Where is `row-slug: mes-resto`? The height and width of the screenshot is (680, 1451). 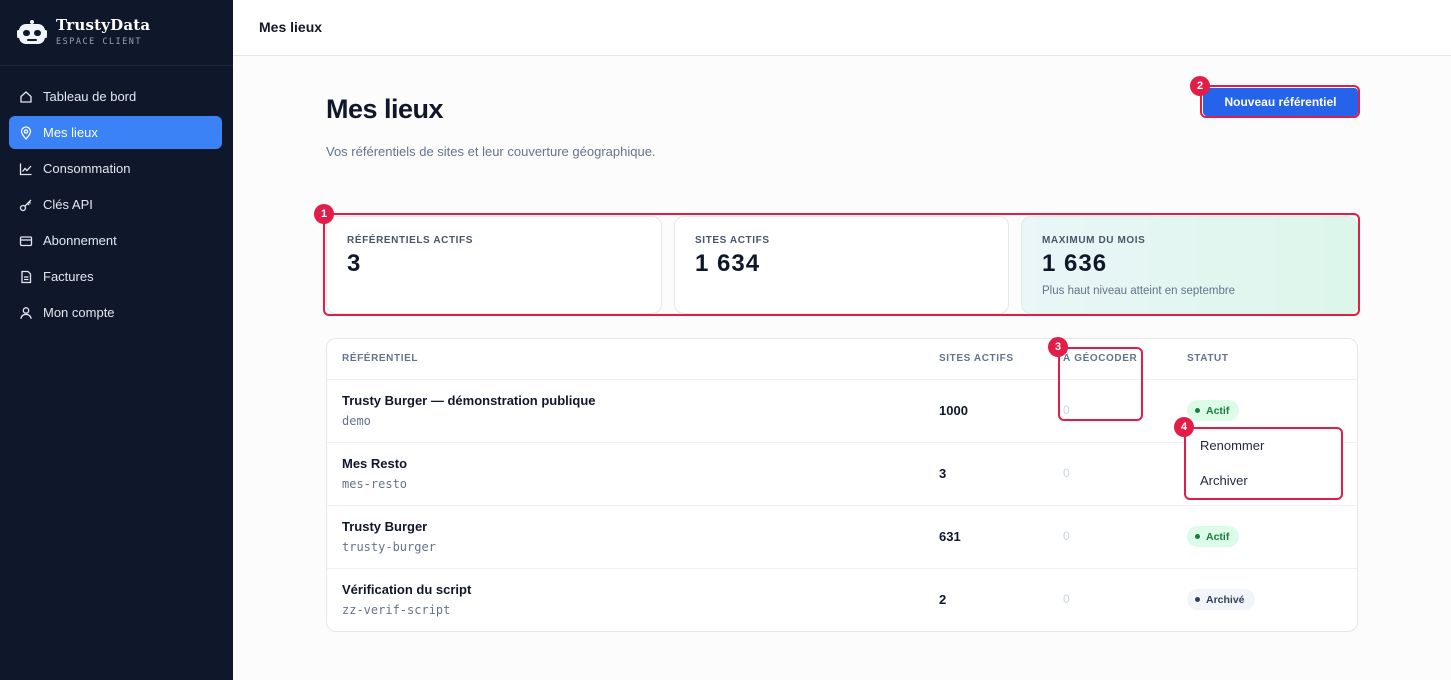
row-slug: mes-resto is located at coordinates (375, 484).